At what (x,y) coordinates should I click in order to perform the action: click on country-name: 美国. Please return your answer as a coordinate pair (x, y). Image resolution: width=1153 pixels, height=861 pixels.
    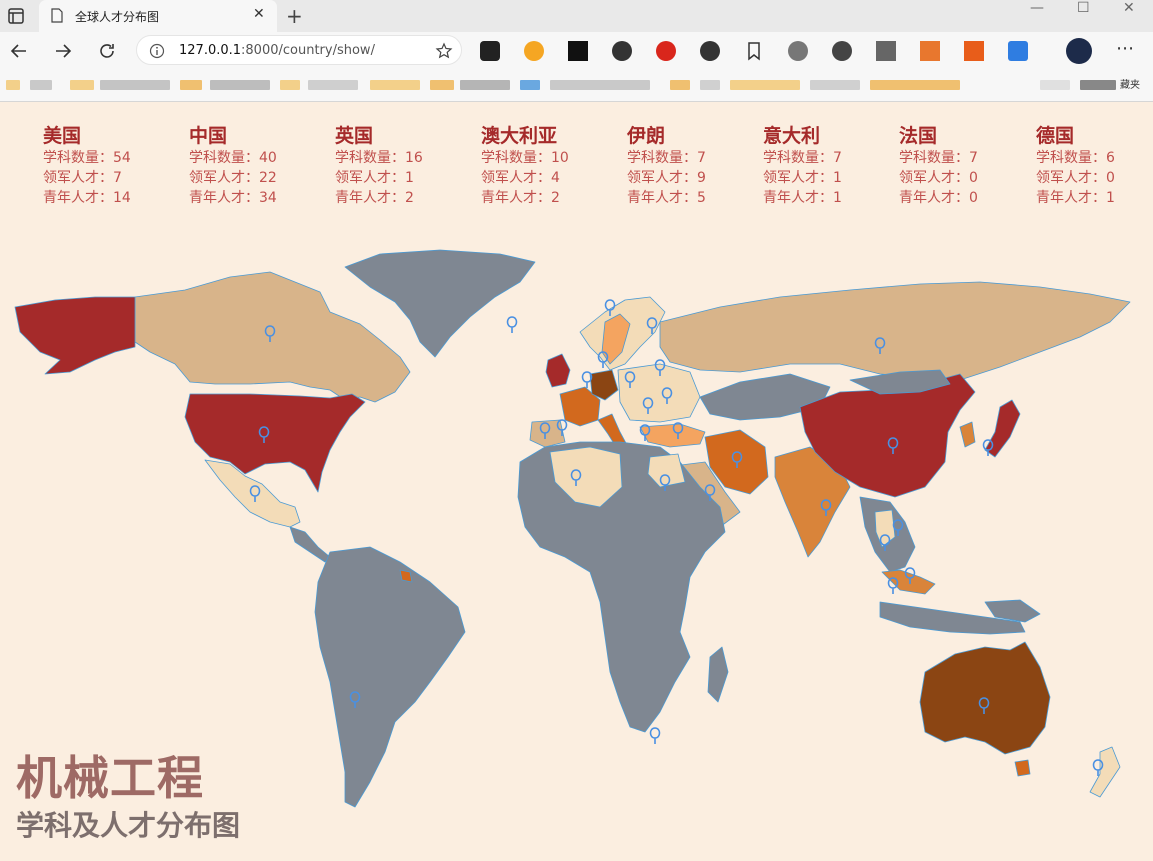
    Looking at the image, I should click on (62, 136).